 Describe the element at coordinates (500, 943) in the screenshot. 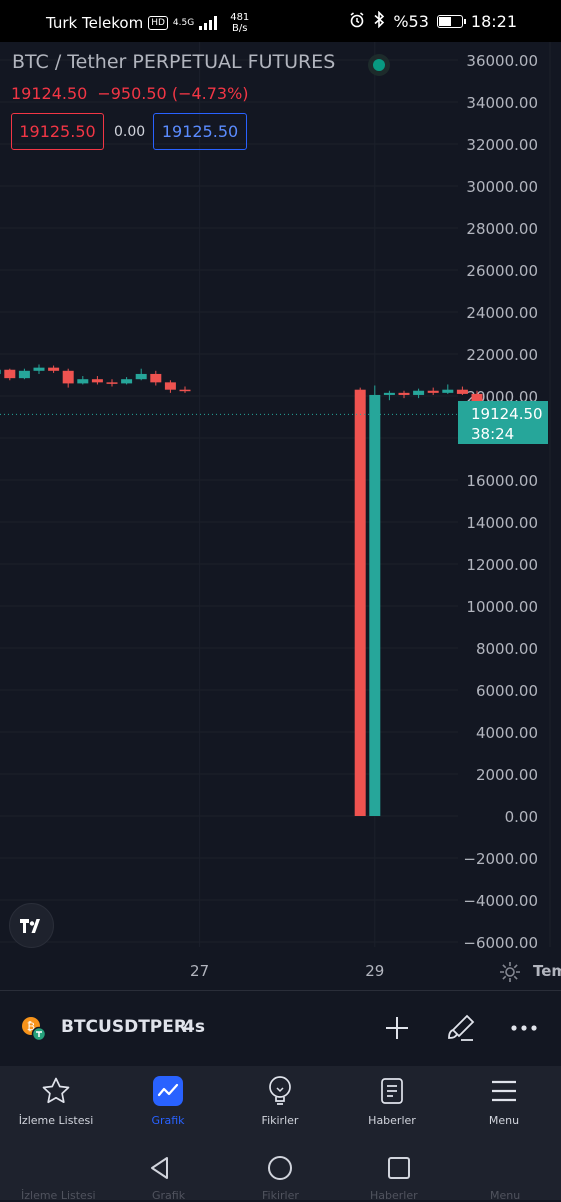

I see `y-axis-tick-label: −6000.00` at that location.